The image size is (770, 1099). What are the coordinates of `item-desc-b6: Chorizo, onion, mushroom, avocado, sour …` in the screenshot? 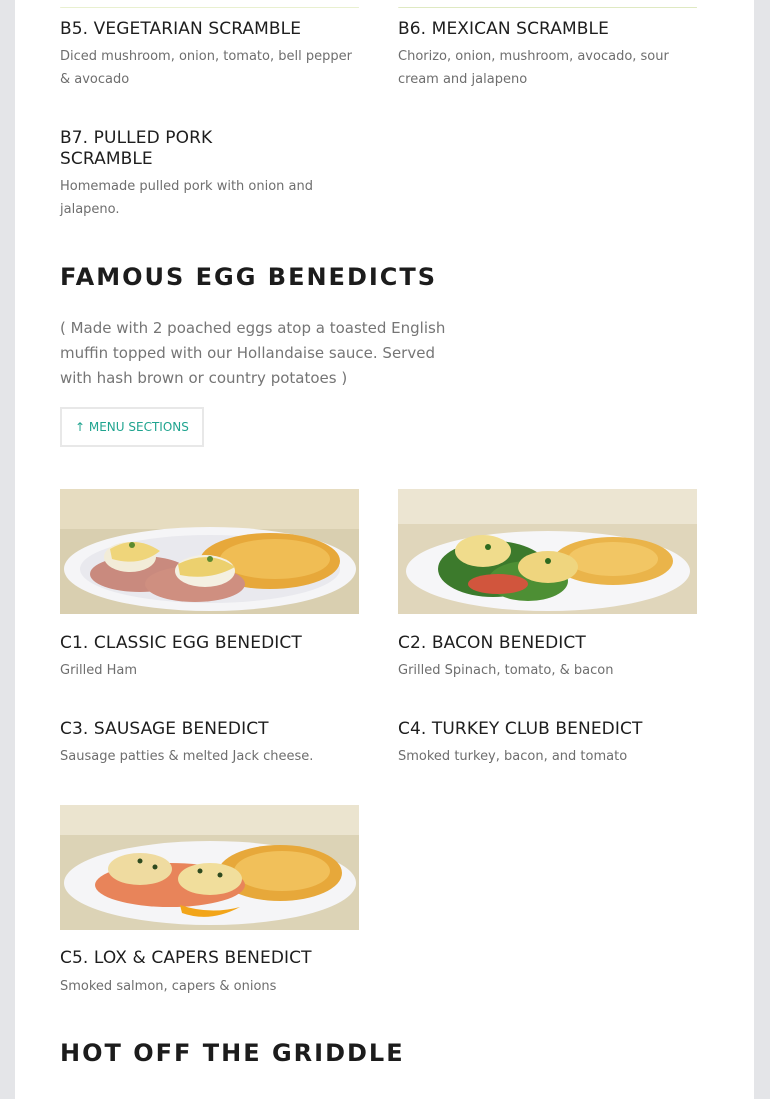 It's located at (533, 68).